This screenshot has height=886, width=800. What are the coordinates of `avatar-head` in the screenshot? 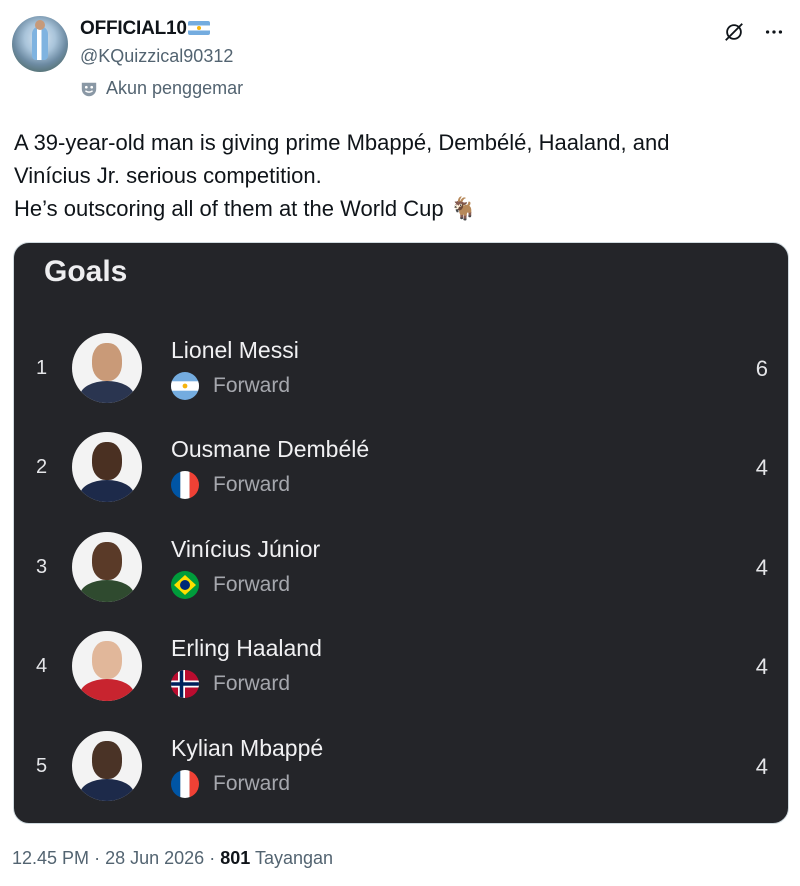 It's located at (40, 25).